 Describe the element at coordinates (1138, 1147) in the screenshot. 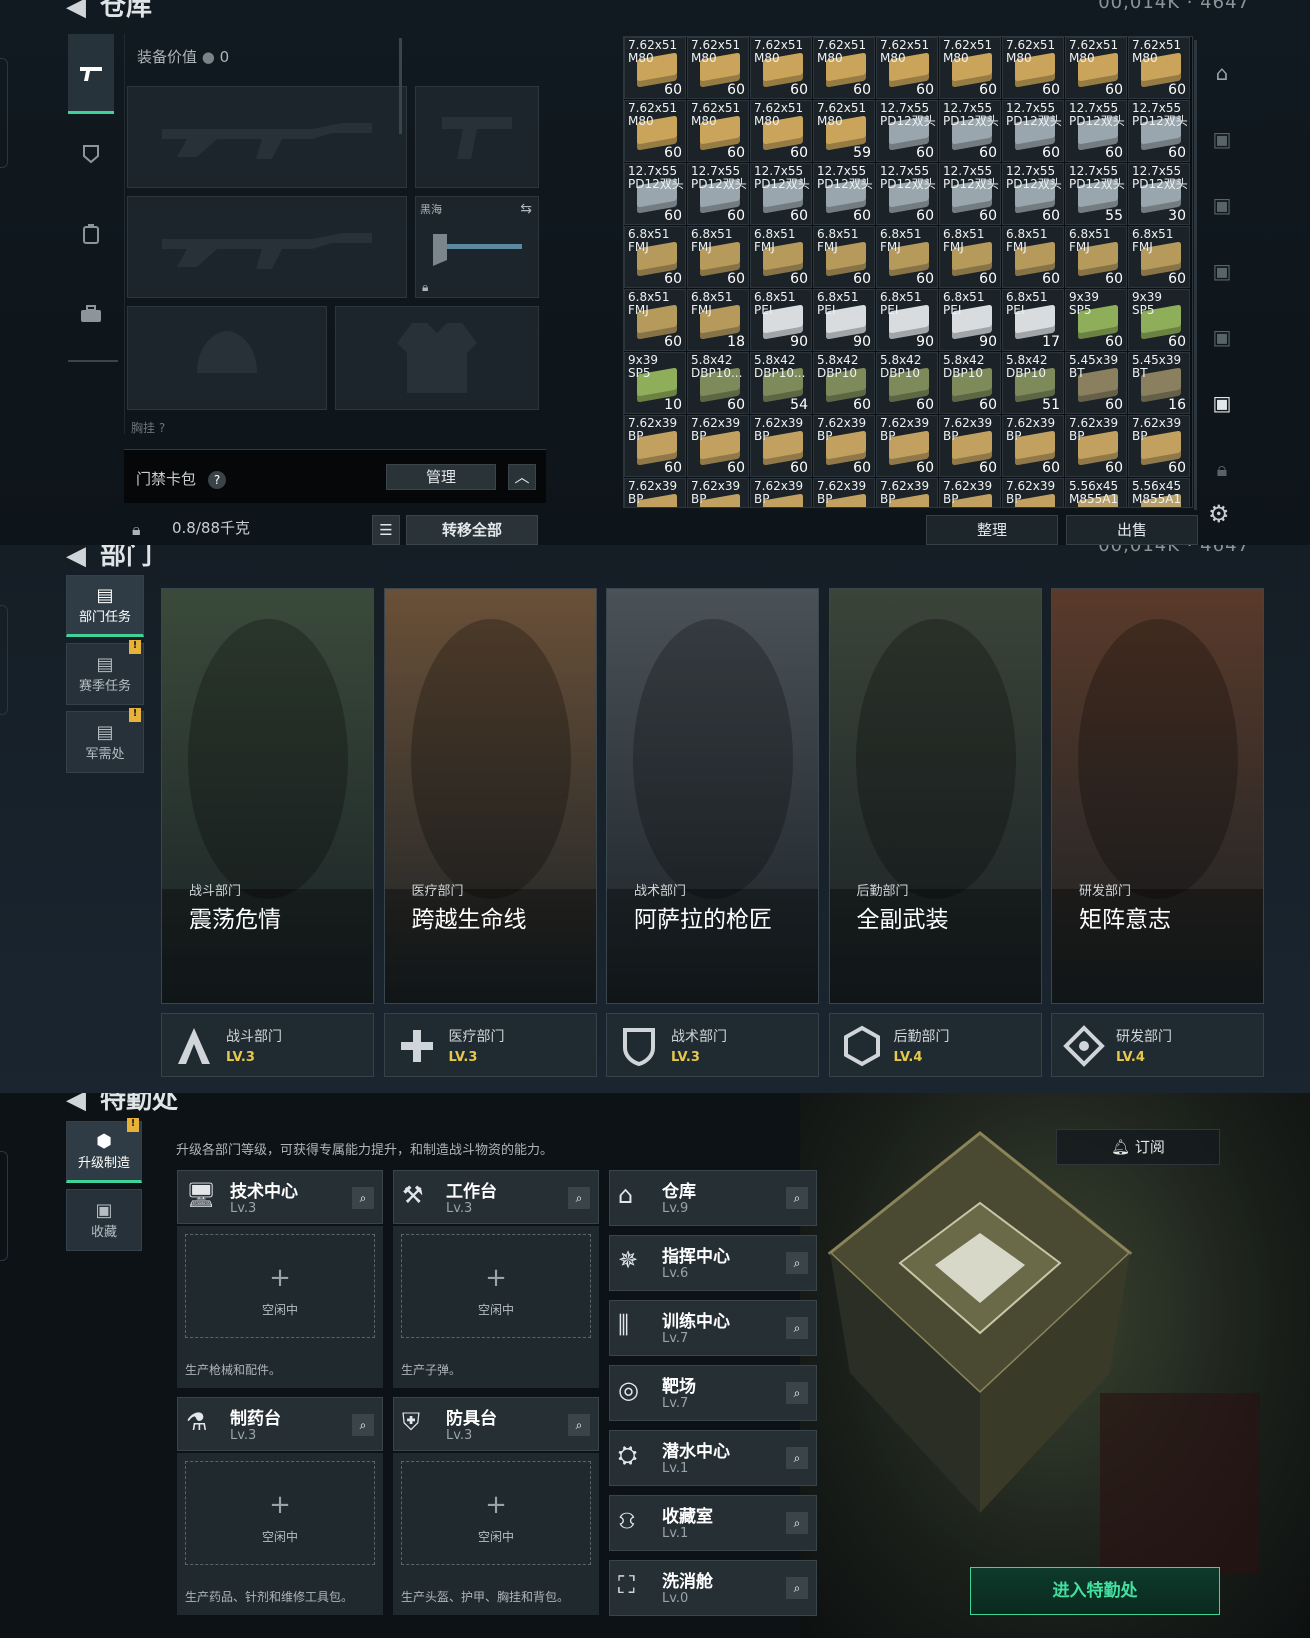

I see `subscribe-button: 🔔︎ 订阅` at that location.